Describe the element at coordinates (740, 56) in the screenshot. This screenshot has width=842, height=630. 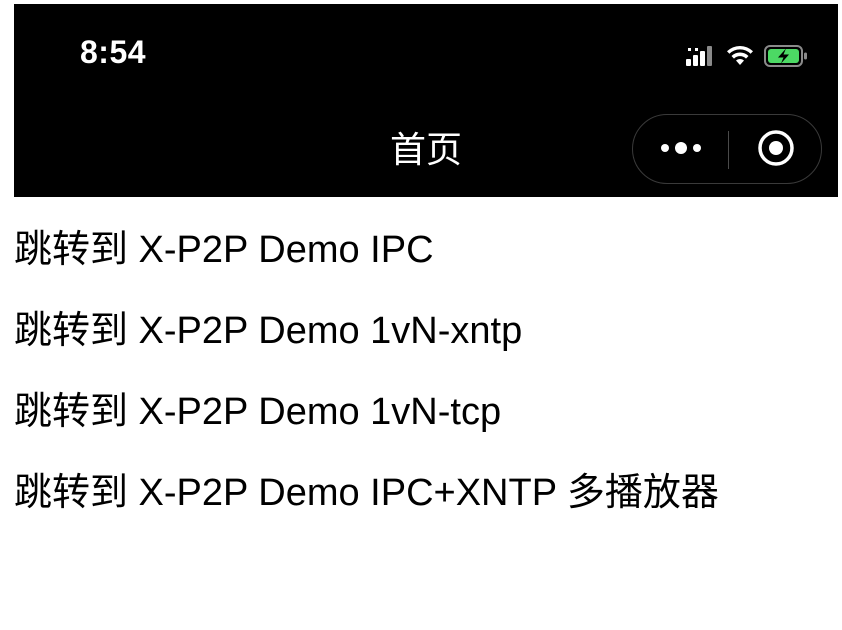
I see `wifi-icon` at that location.